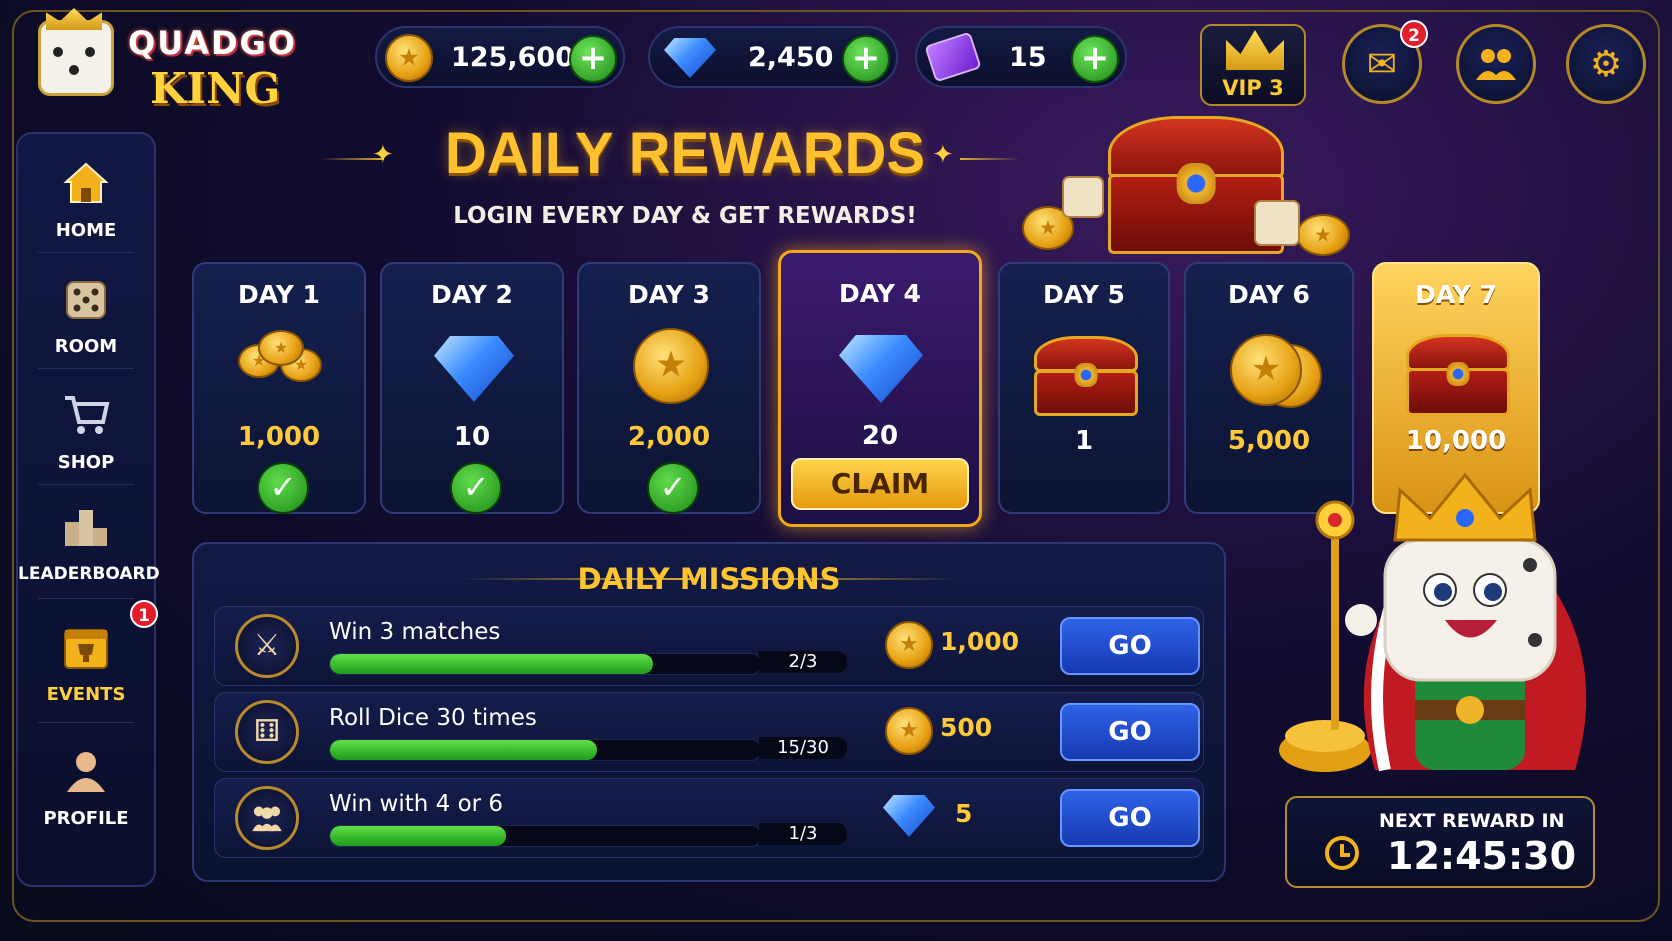  What do you see at coordinates (472, 437) in the screenshot?
I see `day-reward: 10` at bounding box center [472, 437].